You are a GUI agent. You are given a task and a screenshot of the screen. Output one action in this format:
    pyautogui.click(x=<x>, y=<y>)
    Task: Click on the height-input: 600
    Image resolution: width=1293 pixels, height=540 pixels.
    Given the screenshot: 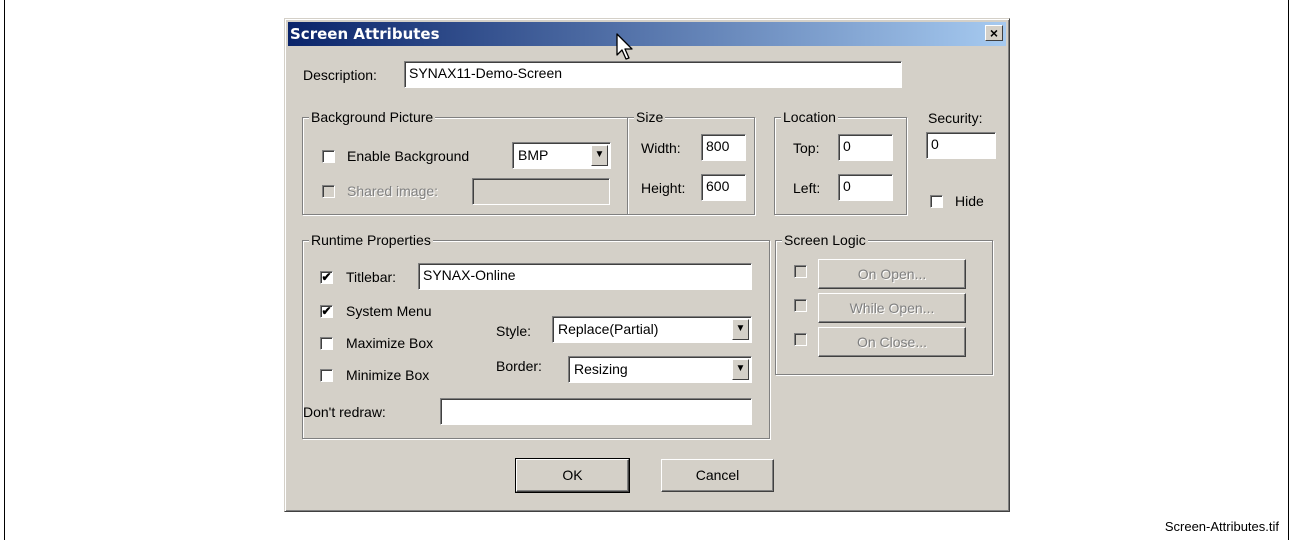 What is the action you would take?
    pyautogui.click(x=723, y=187)
    